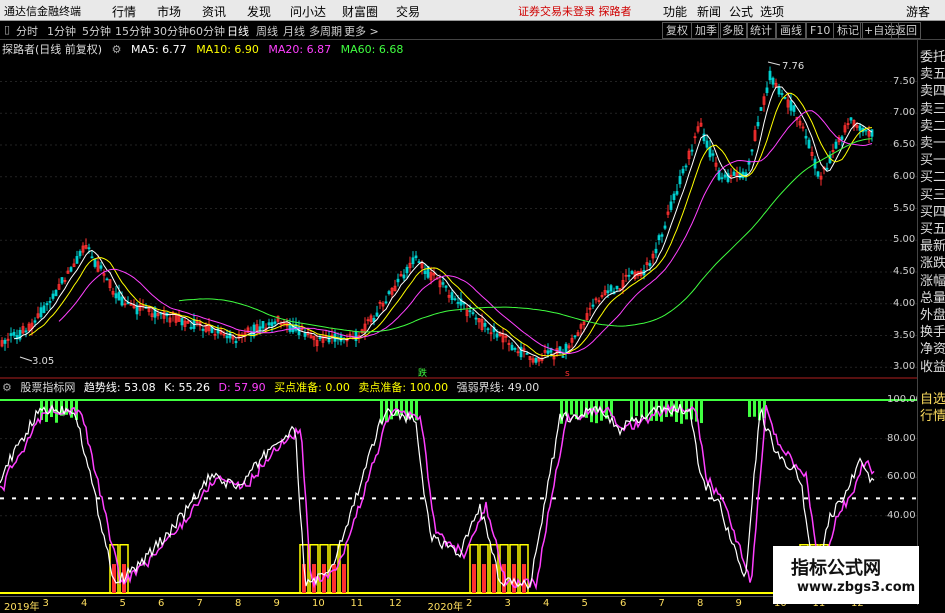  What do you see at coordinates (308, 11) in the screenshot?
I see `menu-item-ask: 问小达` at bounding box center [308, 11].